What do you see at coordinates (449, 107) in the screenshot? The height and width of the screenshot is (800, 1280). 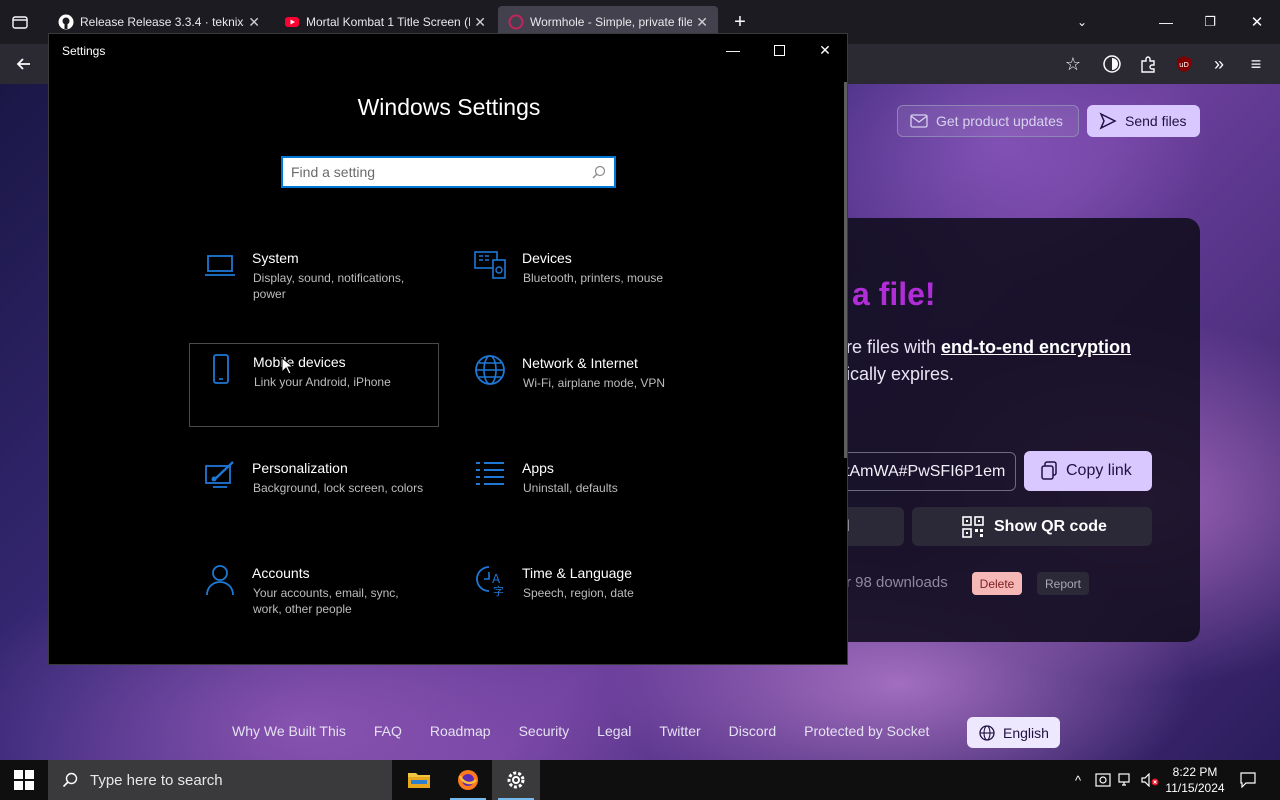 I see `page-title: Windows Settings` at bounding box center [449, 107].